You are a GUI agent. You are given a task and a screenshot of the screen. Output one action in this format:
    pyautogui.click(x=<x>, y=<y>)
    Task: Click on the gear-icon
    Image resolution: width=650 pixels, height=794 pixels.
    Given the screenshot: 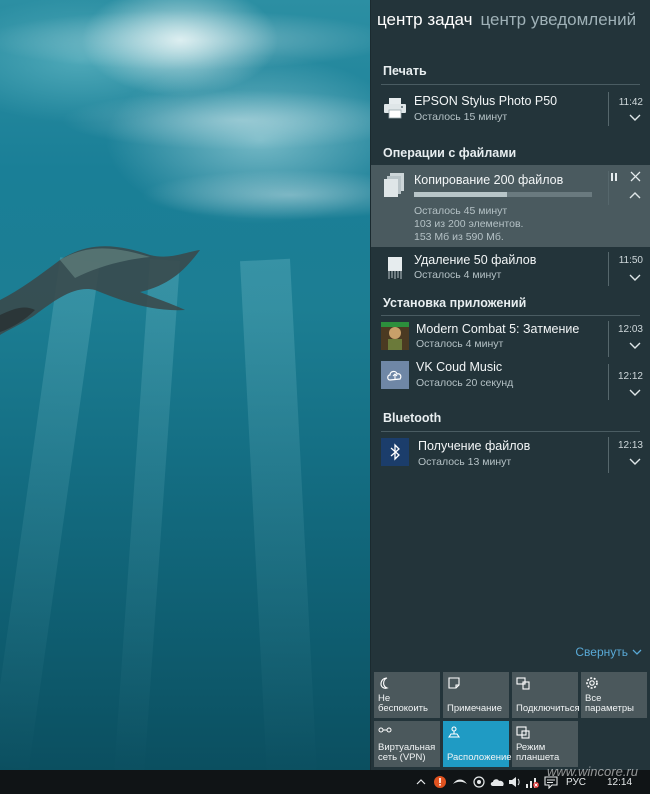 What is the action you would take?
    pyautogui.click(x=592, y=683)
    